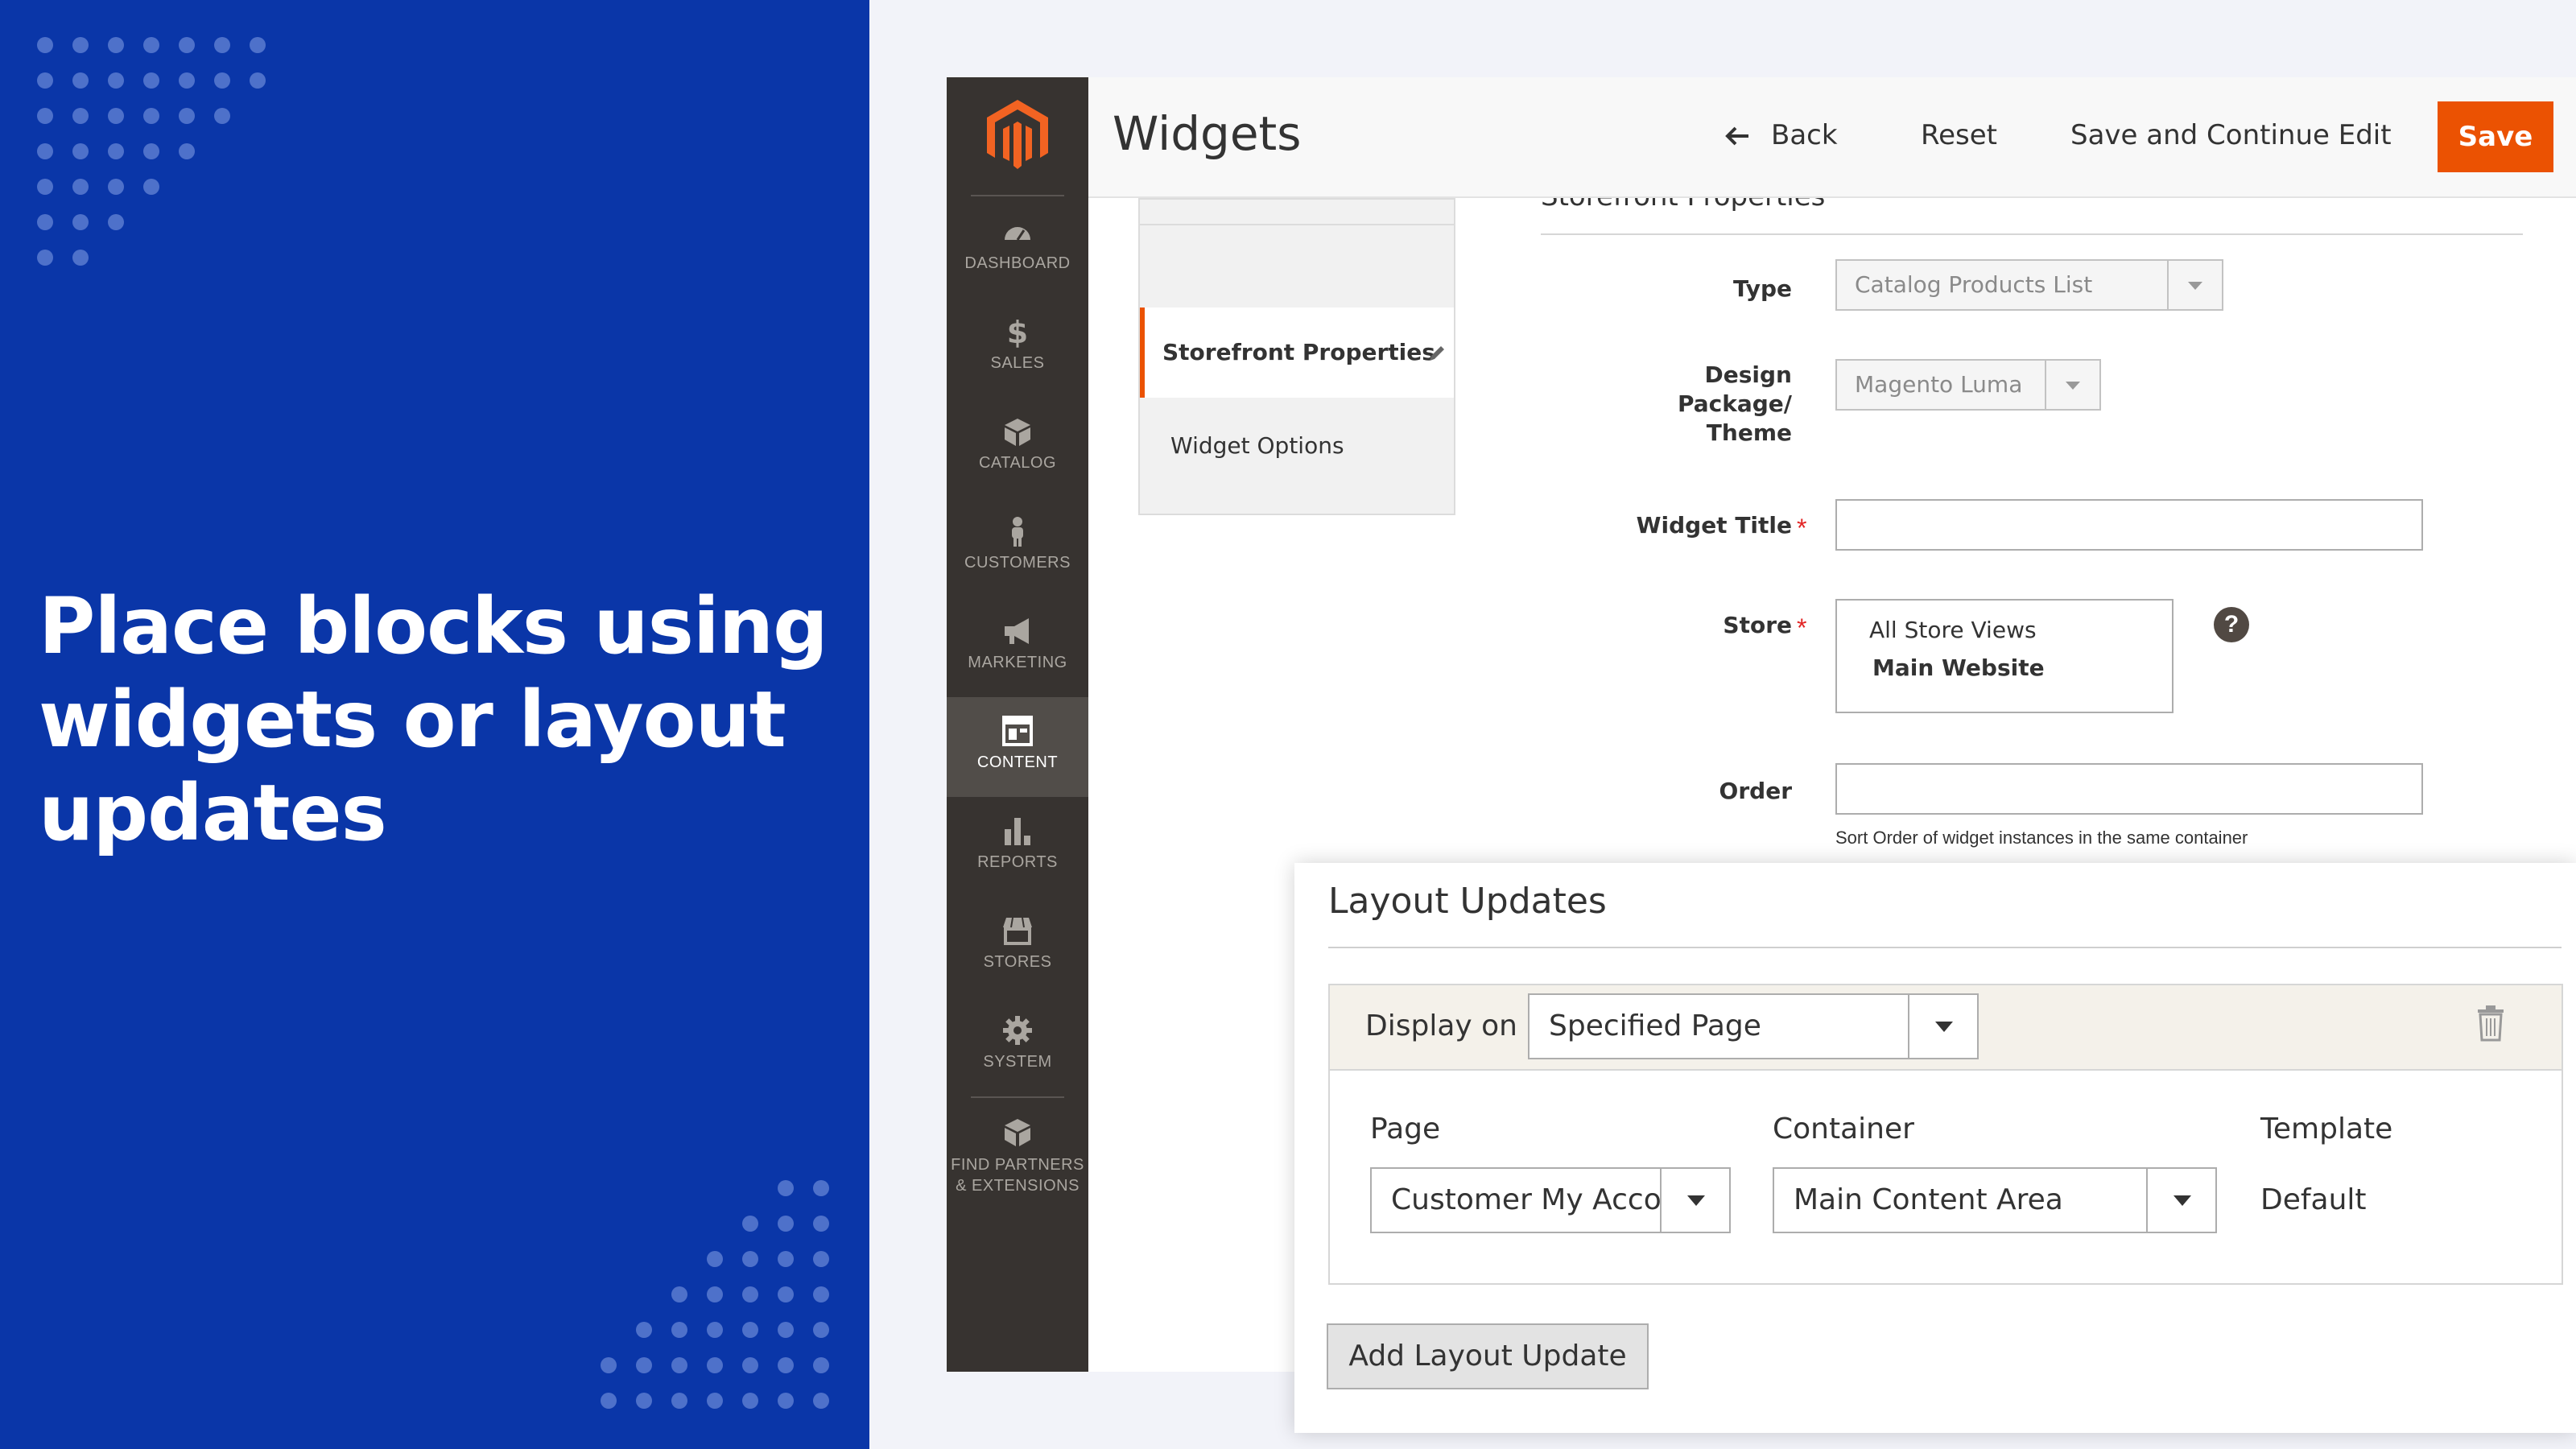 This screenshot has height=1449, width=2576. Describe the element at coordinates (2495, 136) in the screenshot. I see `save-button: Save` at that location.